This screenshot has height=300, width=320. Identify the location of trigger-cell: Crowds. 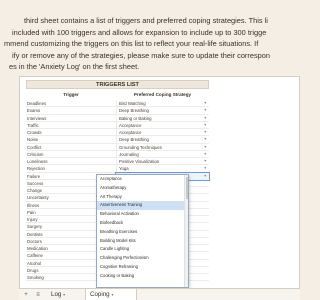
(71, 132).